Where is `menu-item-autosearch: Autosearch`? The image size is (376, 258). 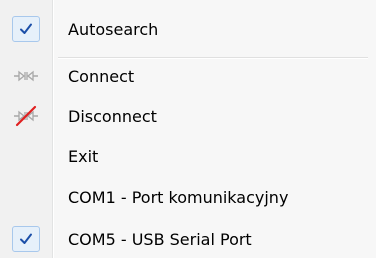
menu-item-autosearch: Autosearch is located at coordinates (188, 29).